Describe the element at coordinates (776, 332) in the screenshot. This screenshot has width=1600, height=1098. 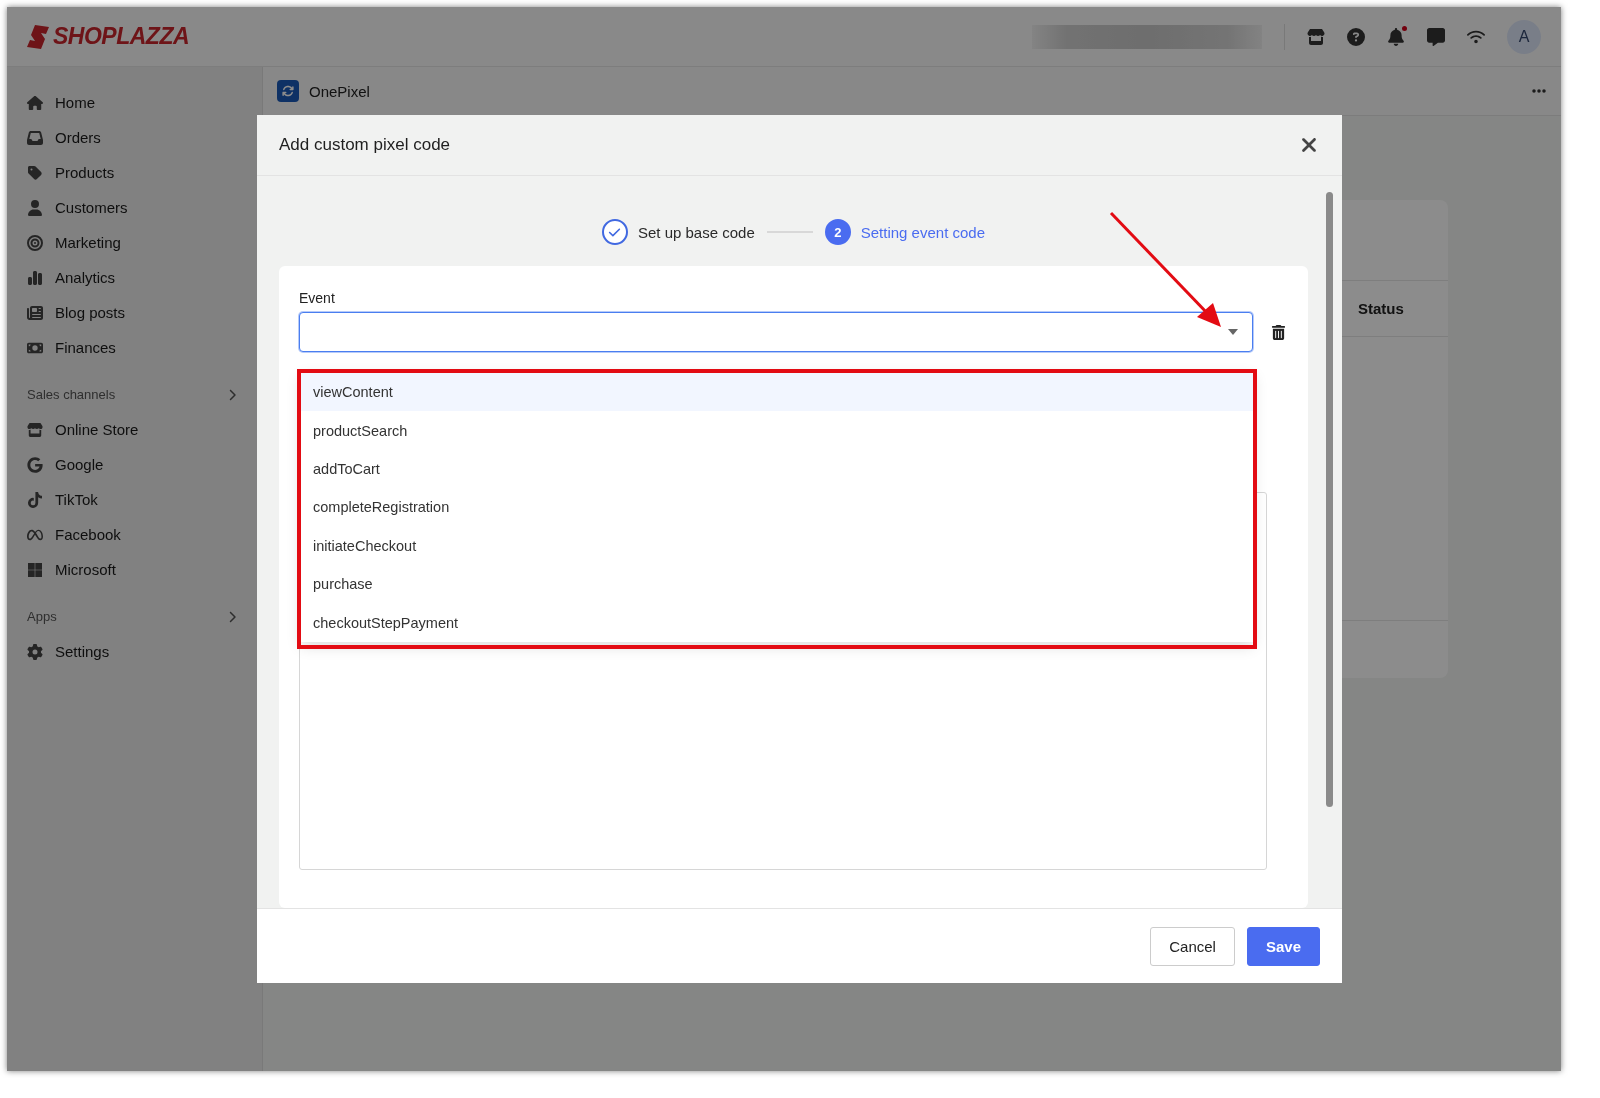
I see `event-select` at that location.